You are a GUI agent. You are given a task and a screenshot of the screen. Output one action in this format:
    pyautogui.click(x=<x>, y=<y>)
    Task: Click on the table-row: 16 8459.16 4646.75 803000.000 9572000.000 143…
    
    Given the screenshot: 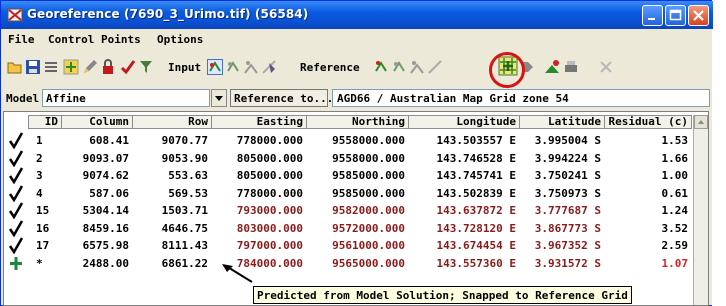 What is the action you would take?
    pyautogui.click(x=349, y=228)
    